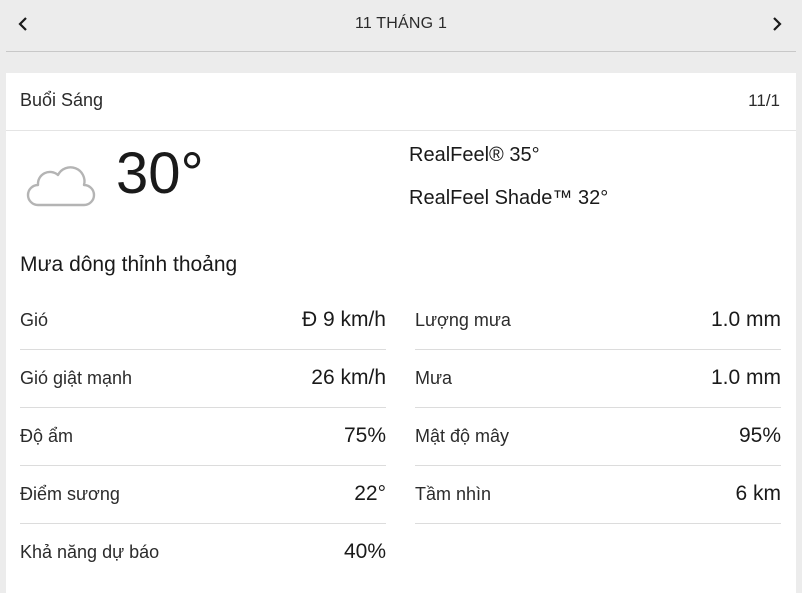 The height and width of the screenshot is (593, 802). I want to click on detail-value: 22°, so click(370, 493).